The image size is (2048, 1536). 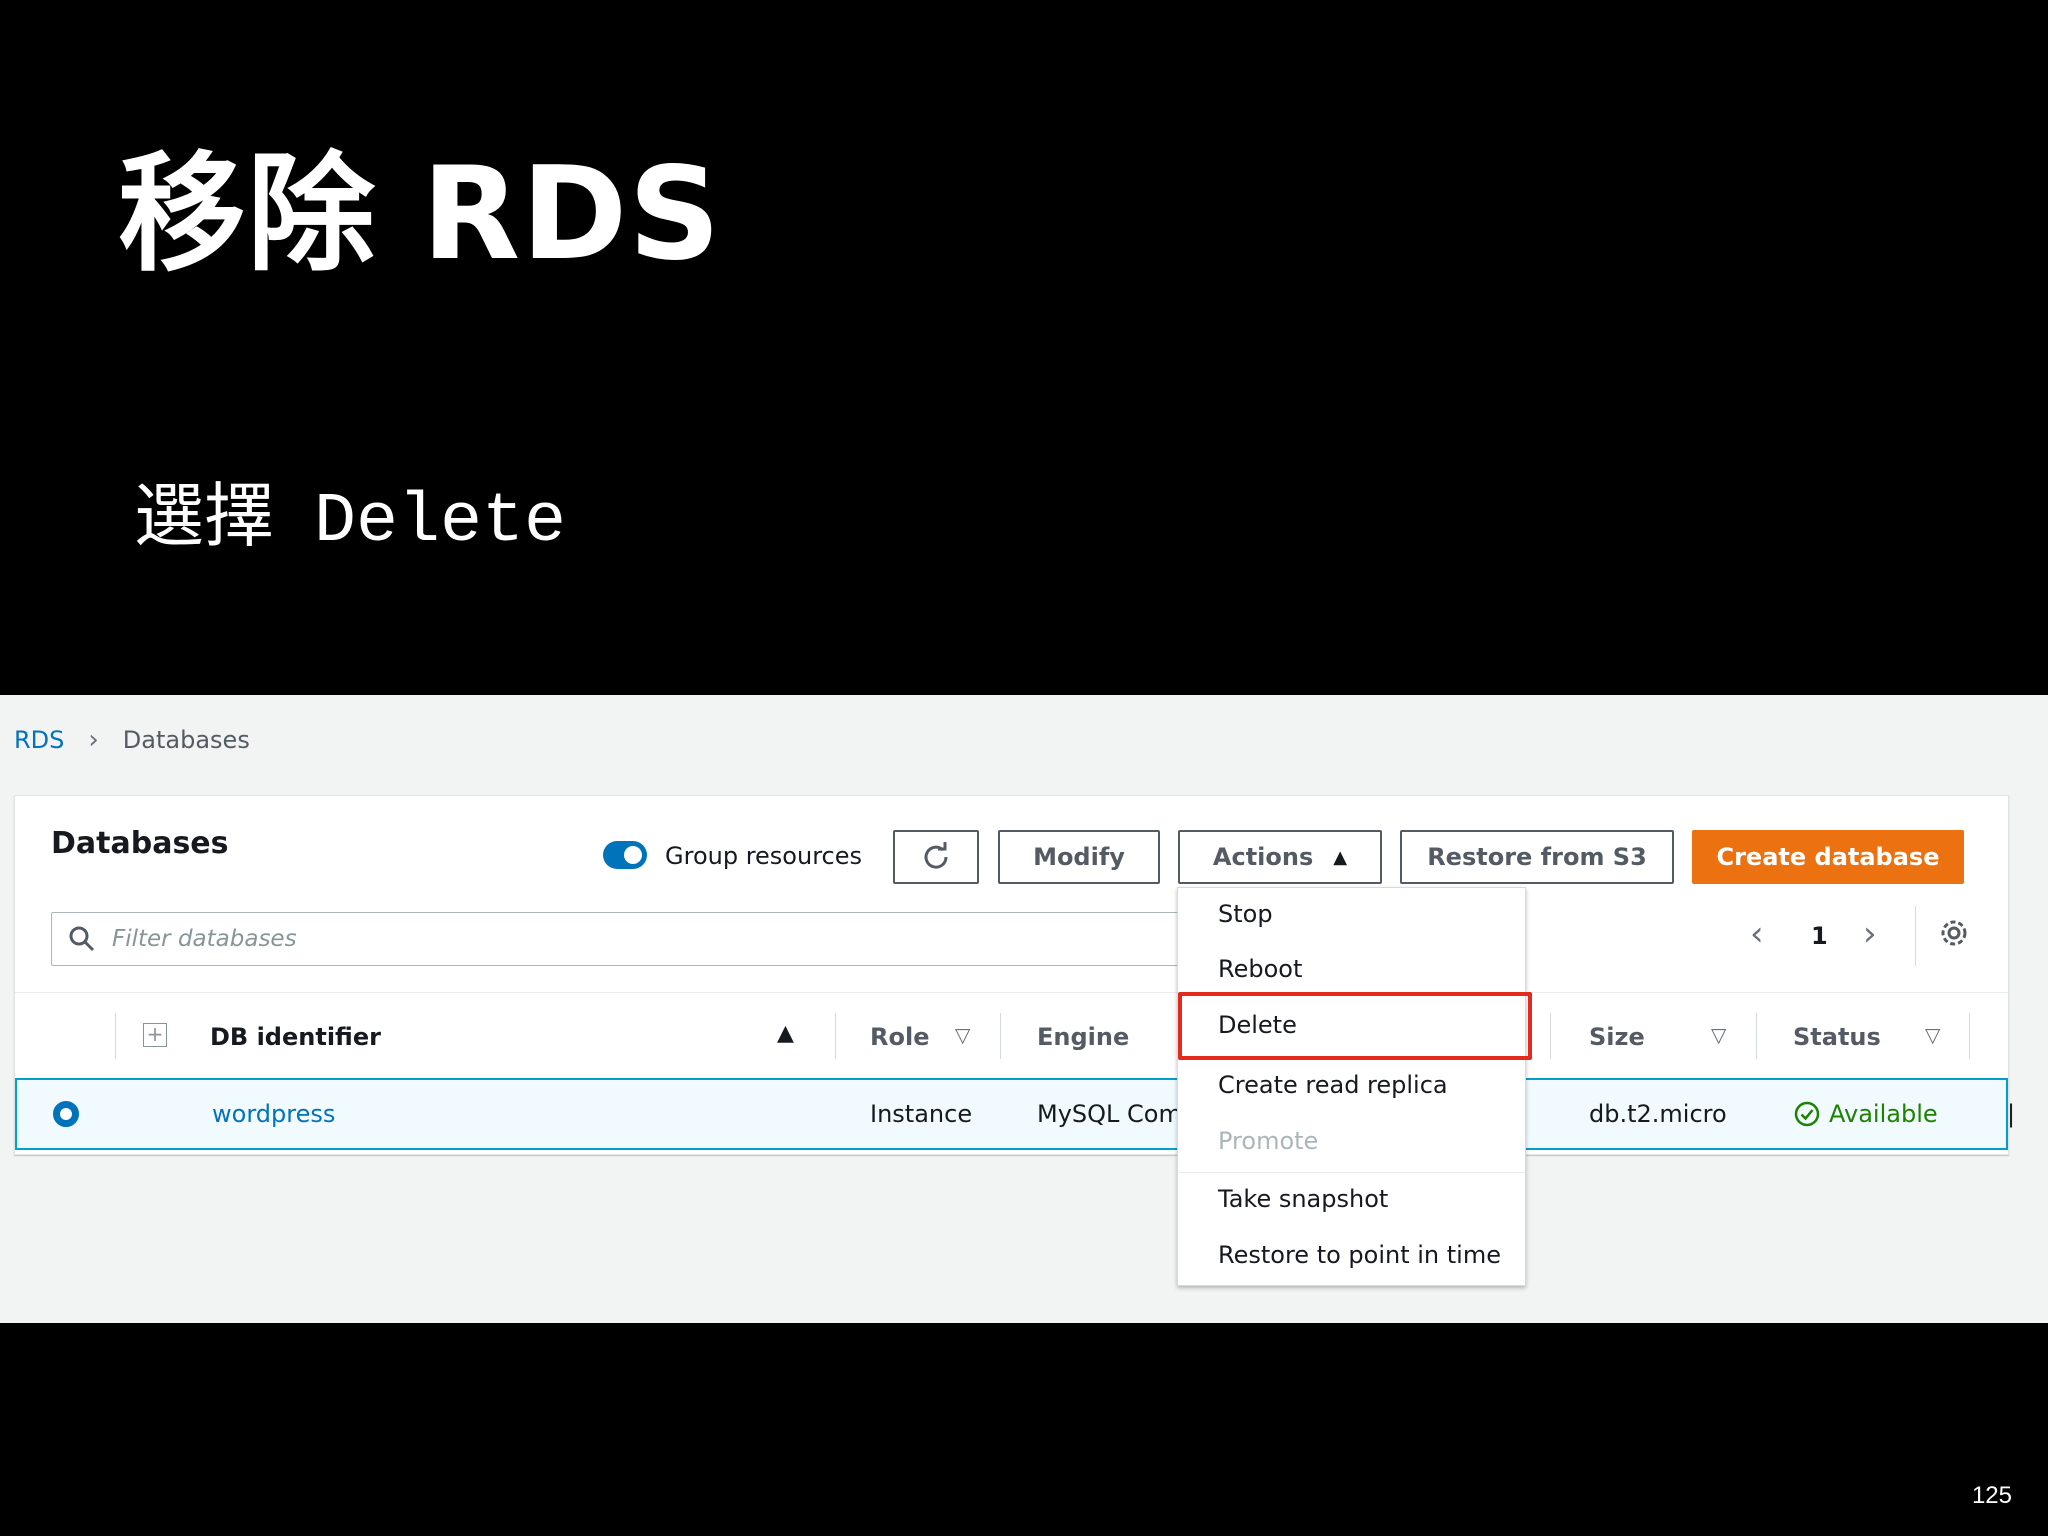 I want to click on page-number: 125, so click(x=1991, y=1495).